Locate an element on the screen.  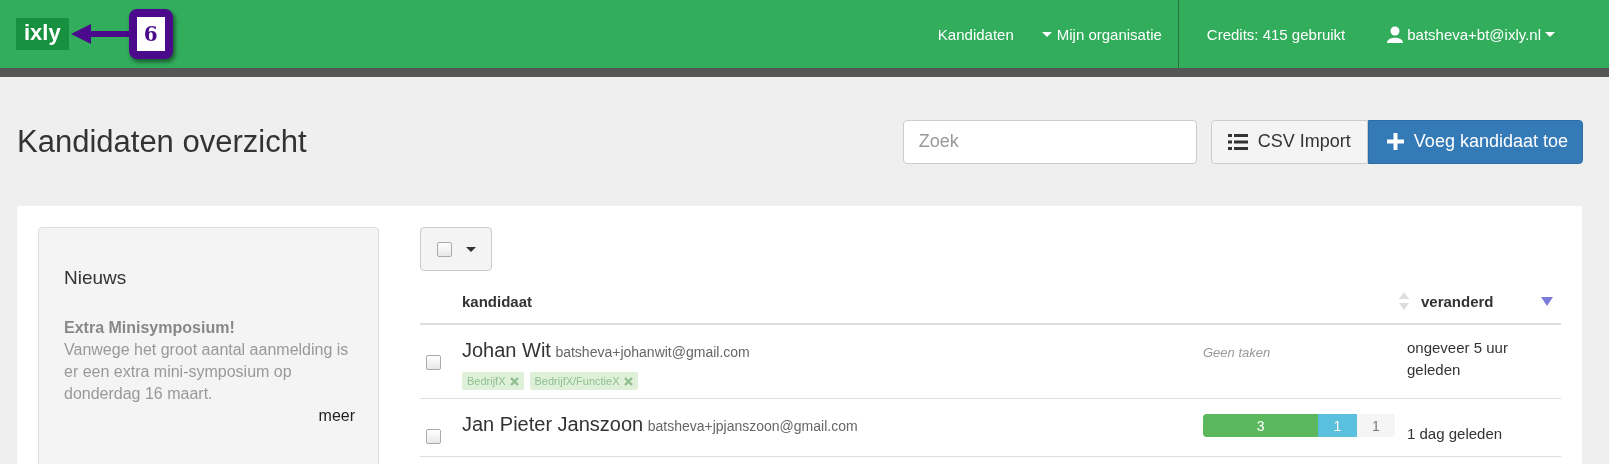
nav-link: Mijn organisatie is located at coordinates (1101, 34).